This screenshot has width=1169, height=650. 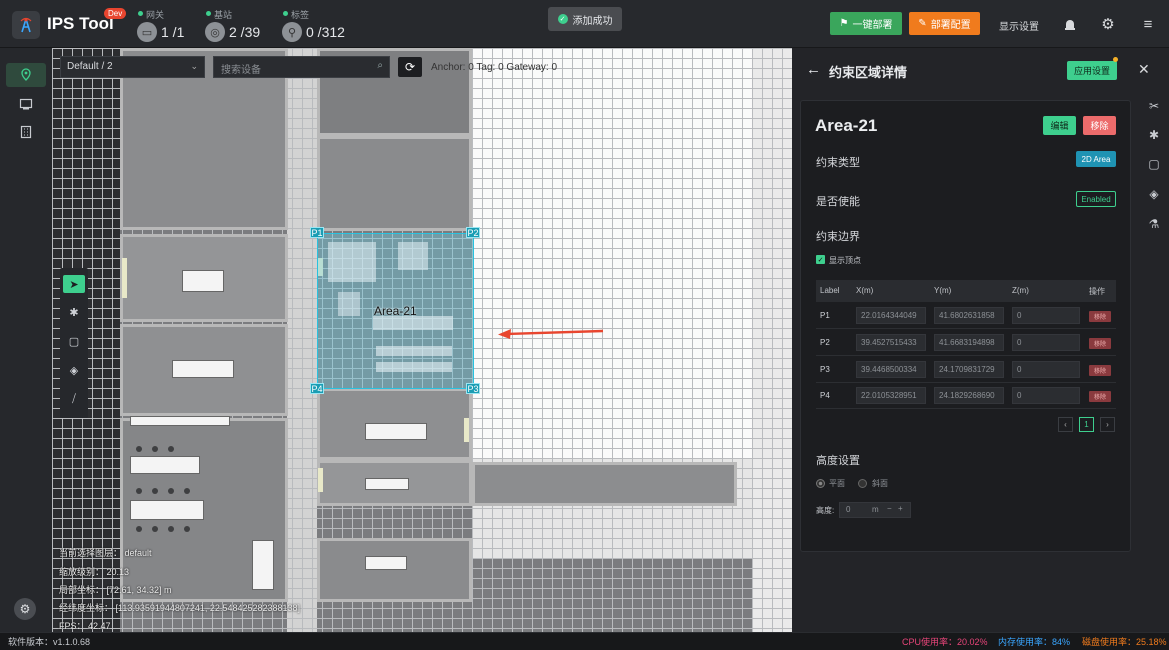 I want to click on apply-settings-button: 应用设置, so click(x=1092, y=70).